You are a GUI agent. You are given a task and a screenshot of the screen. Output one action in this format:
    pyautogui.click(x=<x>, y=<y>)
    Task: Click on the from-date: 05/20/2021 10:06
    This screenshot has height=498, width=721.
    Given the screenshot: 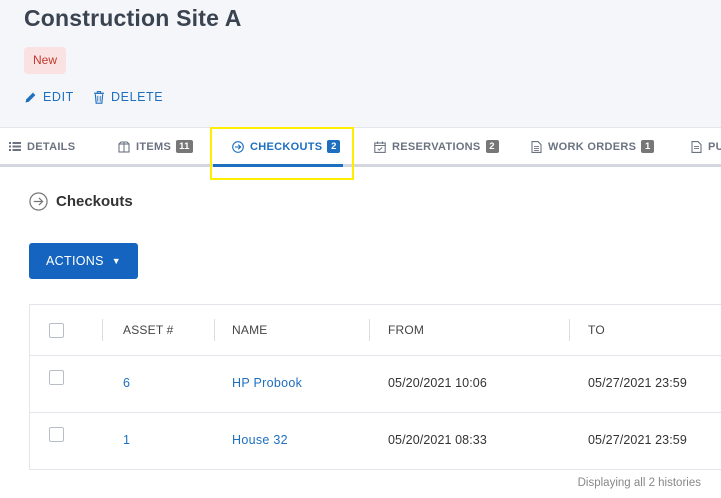 What is the action you would take?
    pyautogui.click(x=437, y=383)
    